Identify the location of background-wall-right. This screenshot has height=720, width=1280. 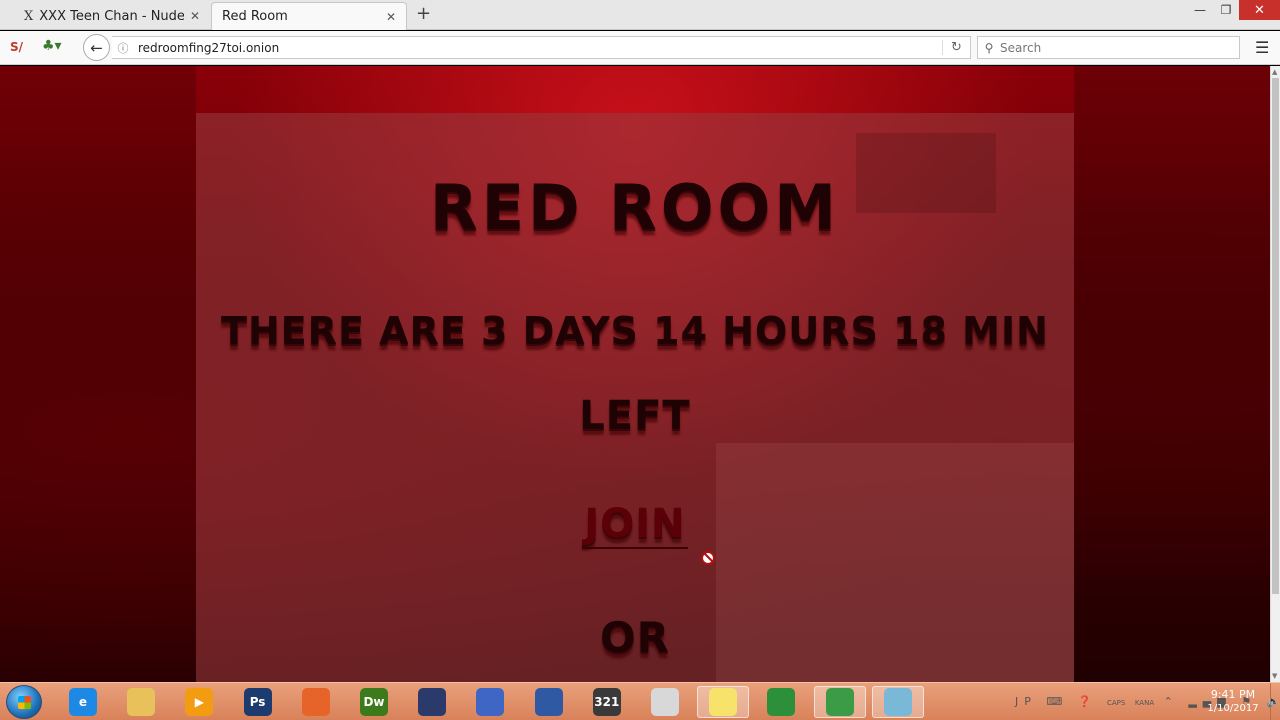
(1172, 374).